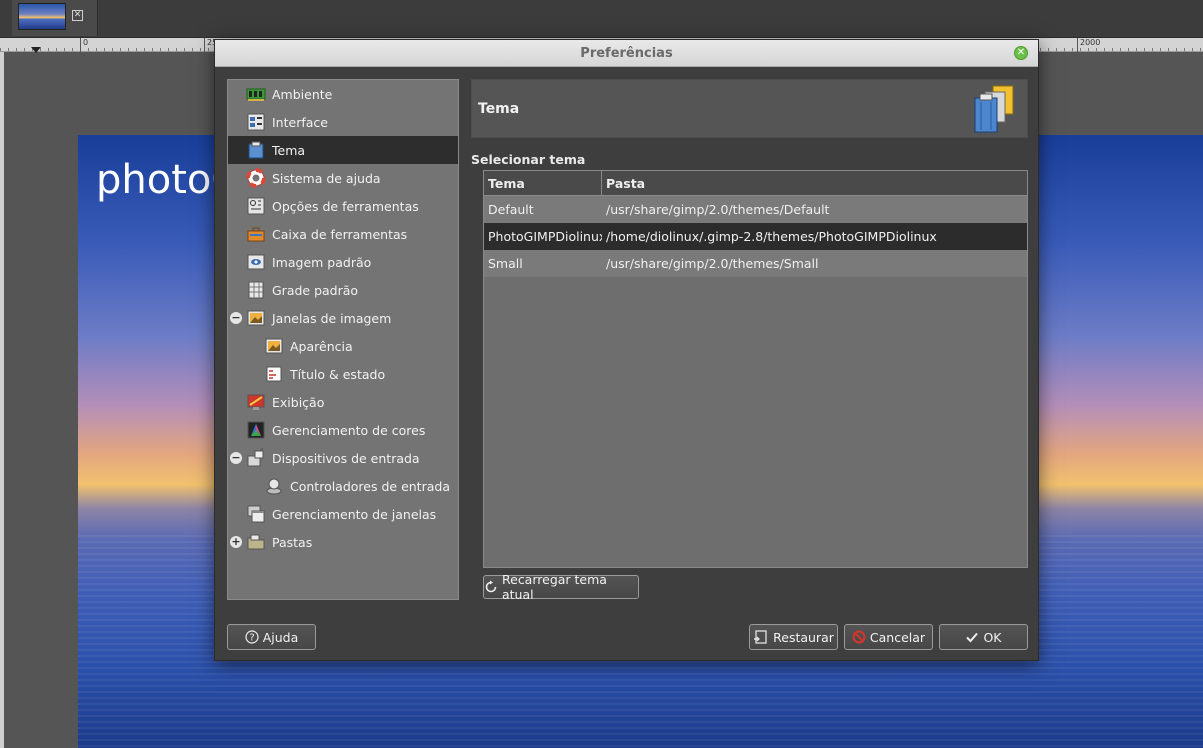 This screenshot has height=748, width=1203. I want to click on sidebar-item-label: Opções de ferramentas, so click(345, 206).